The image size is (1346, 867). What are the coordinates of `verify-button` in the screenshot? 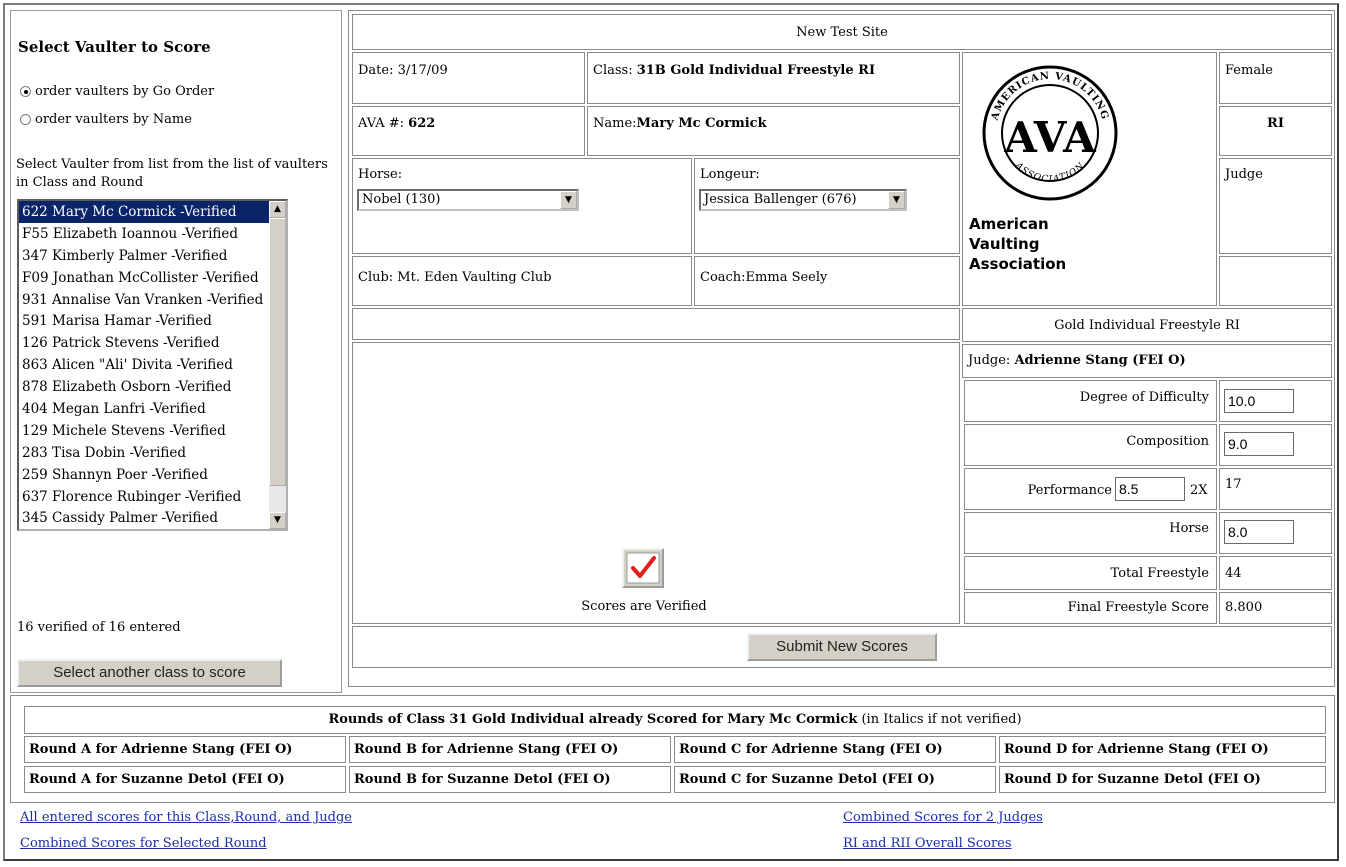 It's located at (643, 568).